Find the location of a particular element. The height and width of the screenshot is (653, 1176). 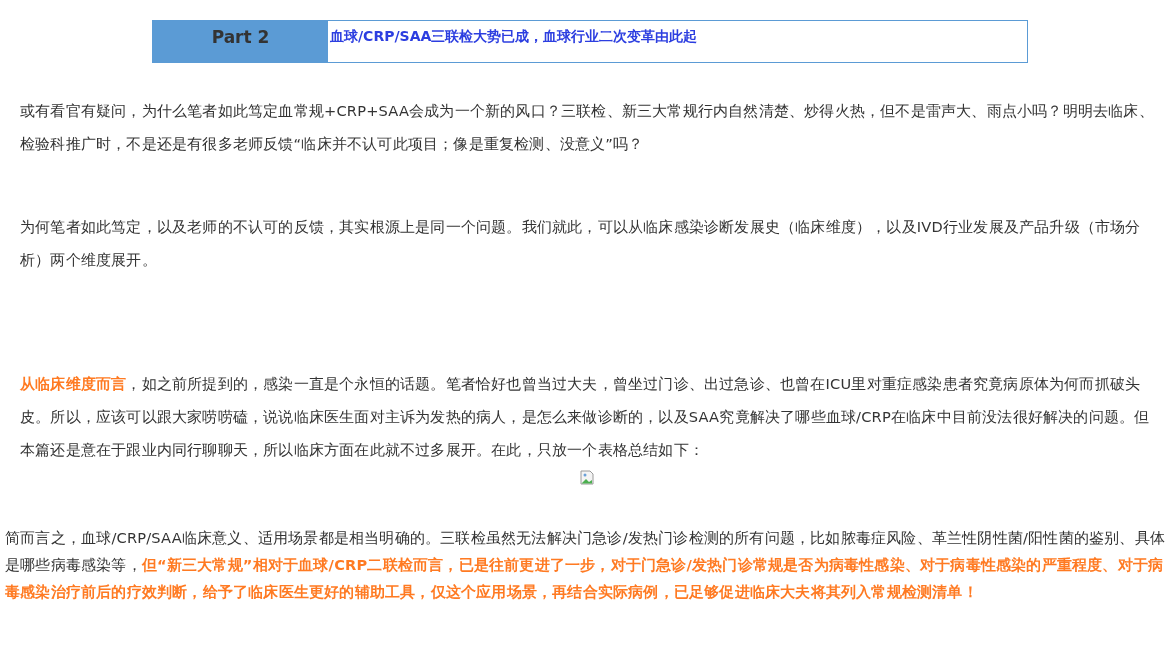

section-title: 血球/CRP/SAA三联检大势已成，血球行业二次变革由此起 is located at coordinates (513, 36).